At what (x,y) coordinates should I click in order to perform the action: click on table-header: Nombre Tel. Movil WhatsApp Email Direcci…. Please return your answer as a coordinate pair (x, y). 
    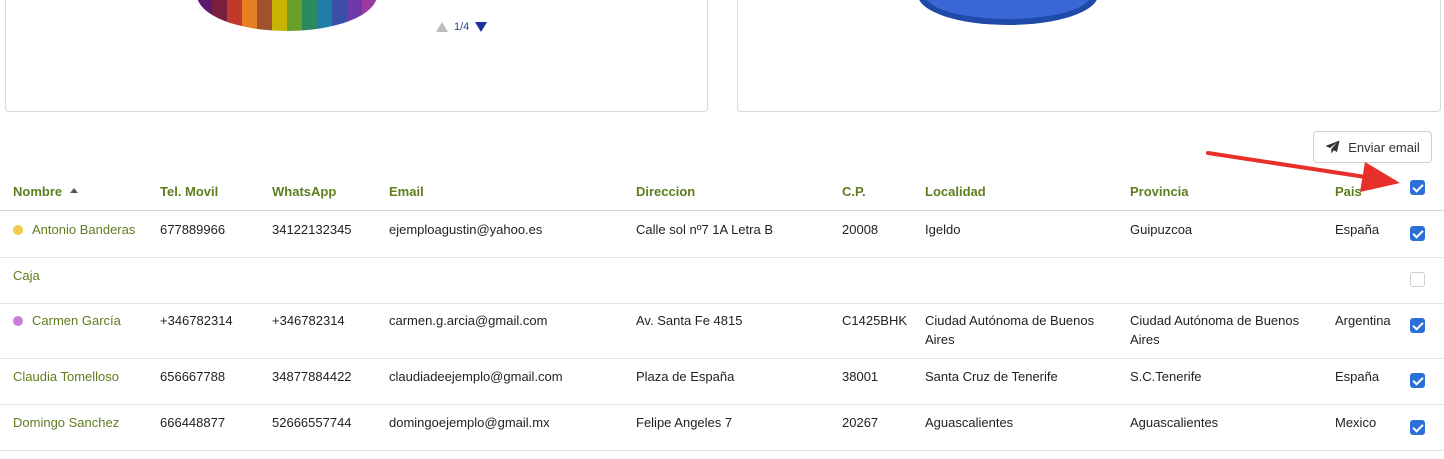
    Looking at the image, I should click on (722, 193).